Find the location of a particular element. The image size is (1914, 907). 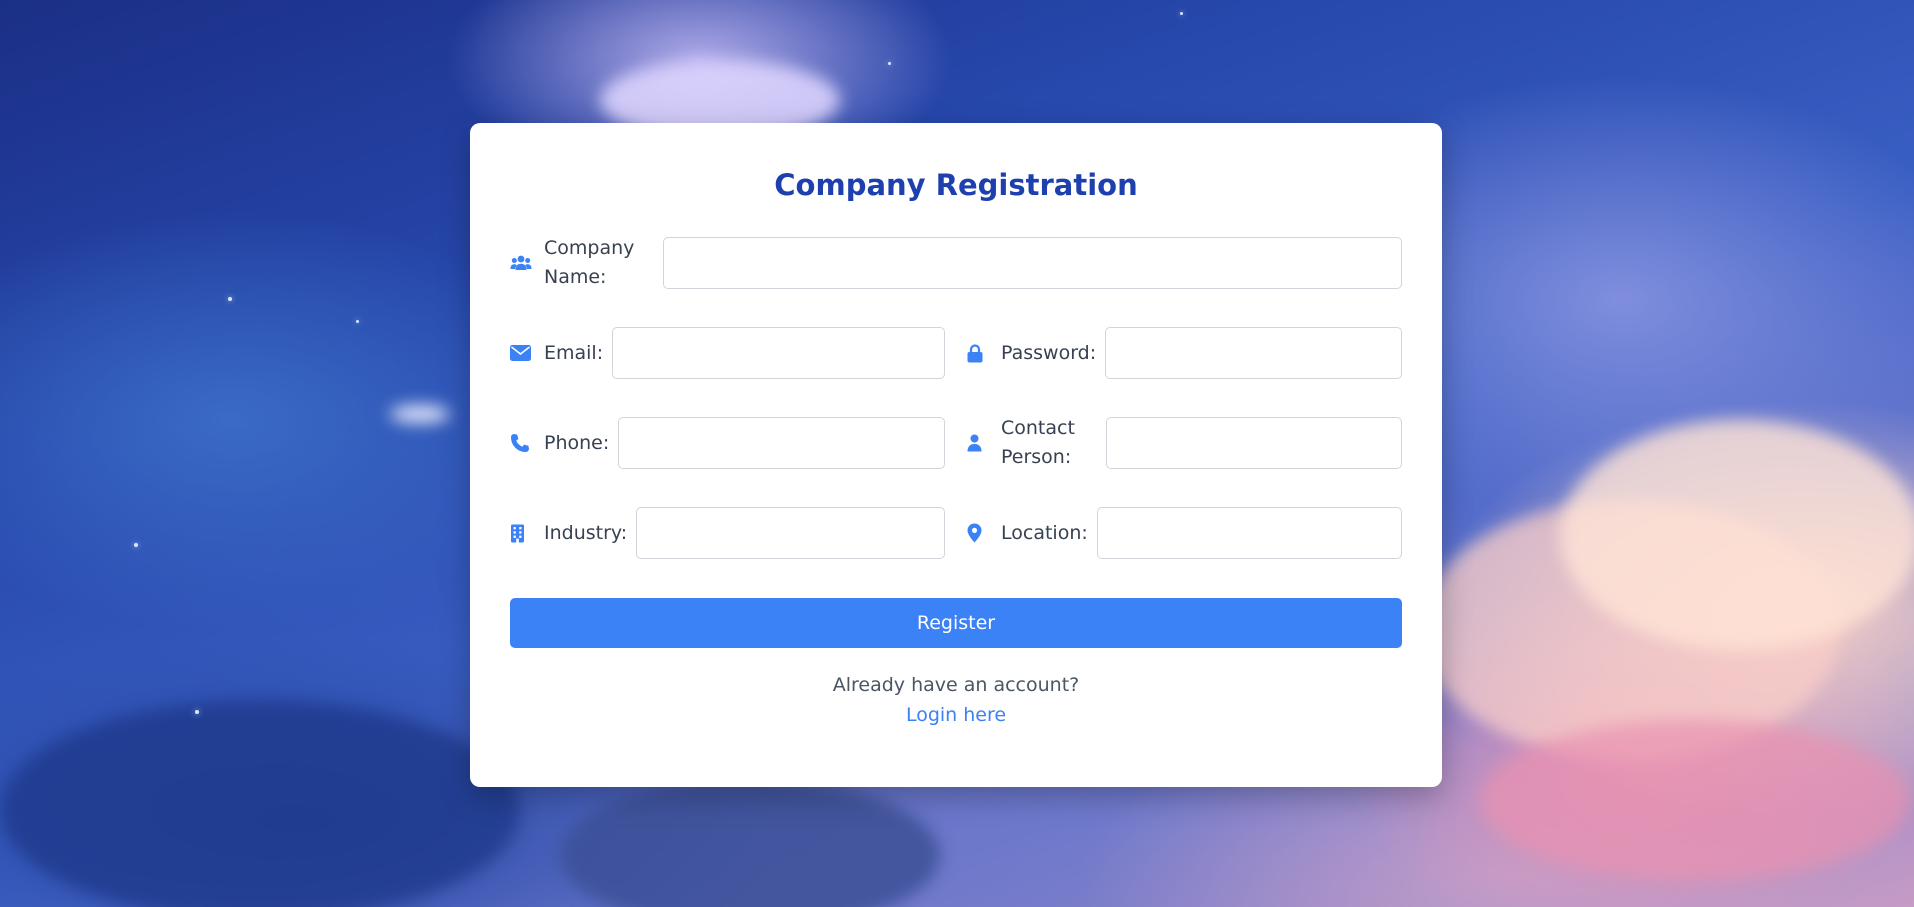

phone-field: Phone: is located at coordinates (727, 443).